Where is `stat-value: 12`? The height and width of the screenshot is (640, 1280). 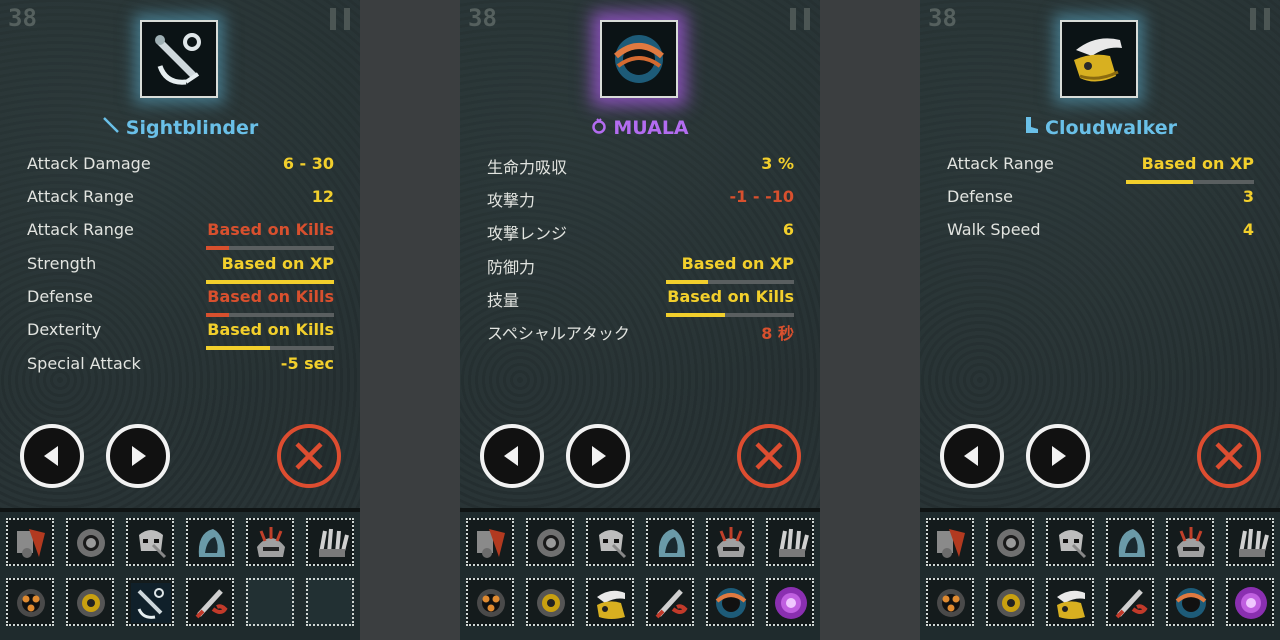
stat-value: 12 is located at coordinates (322, 196).